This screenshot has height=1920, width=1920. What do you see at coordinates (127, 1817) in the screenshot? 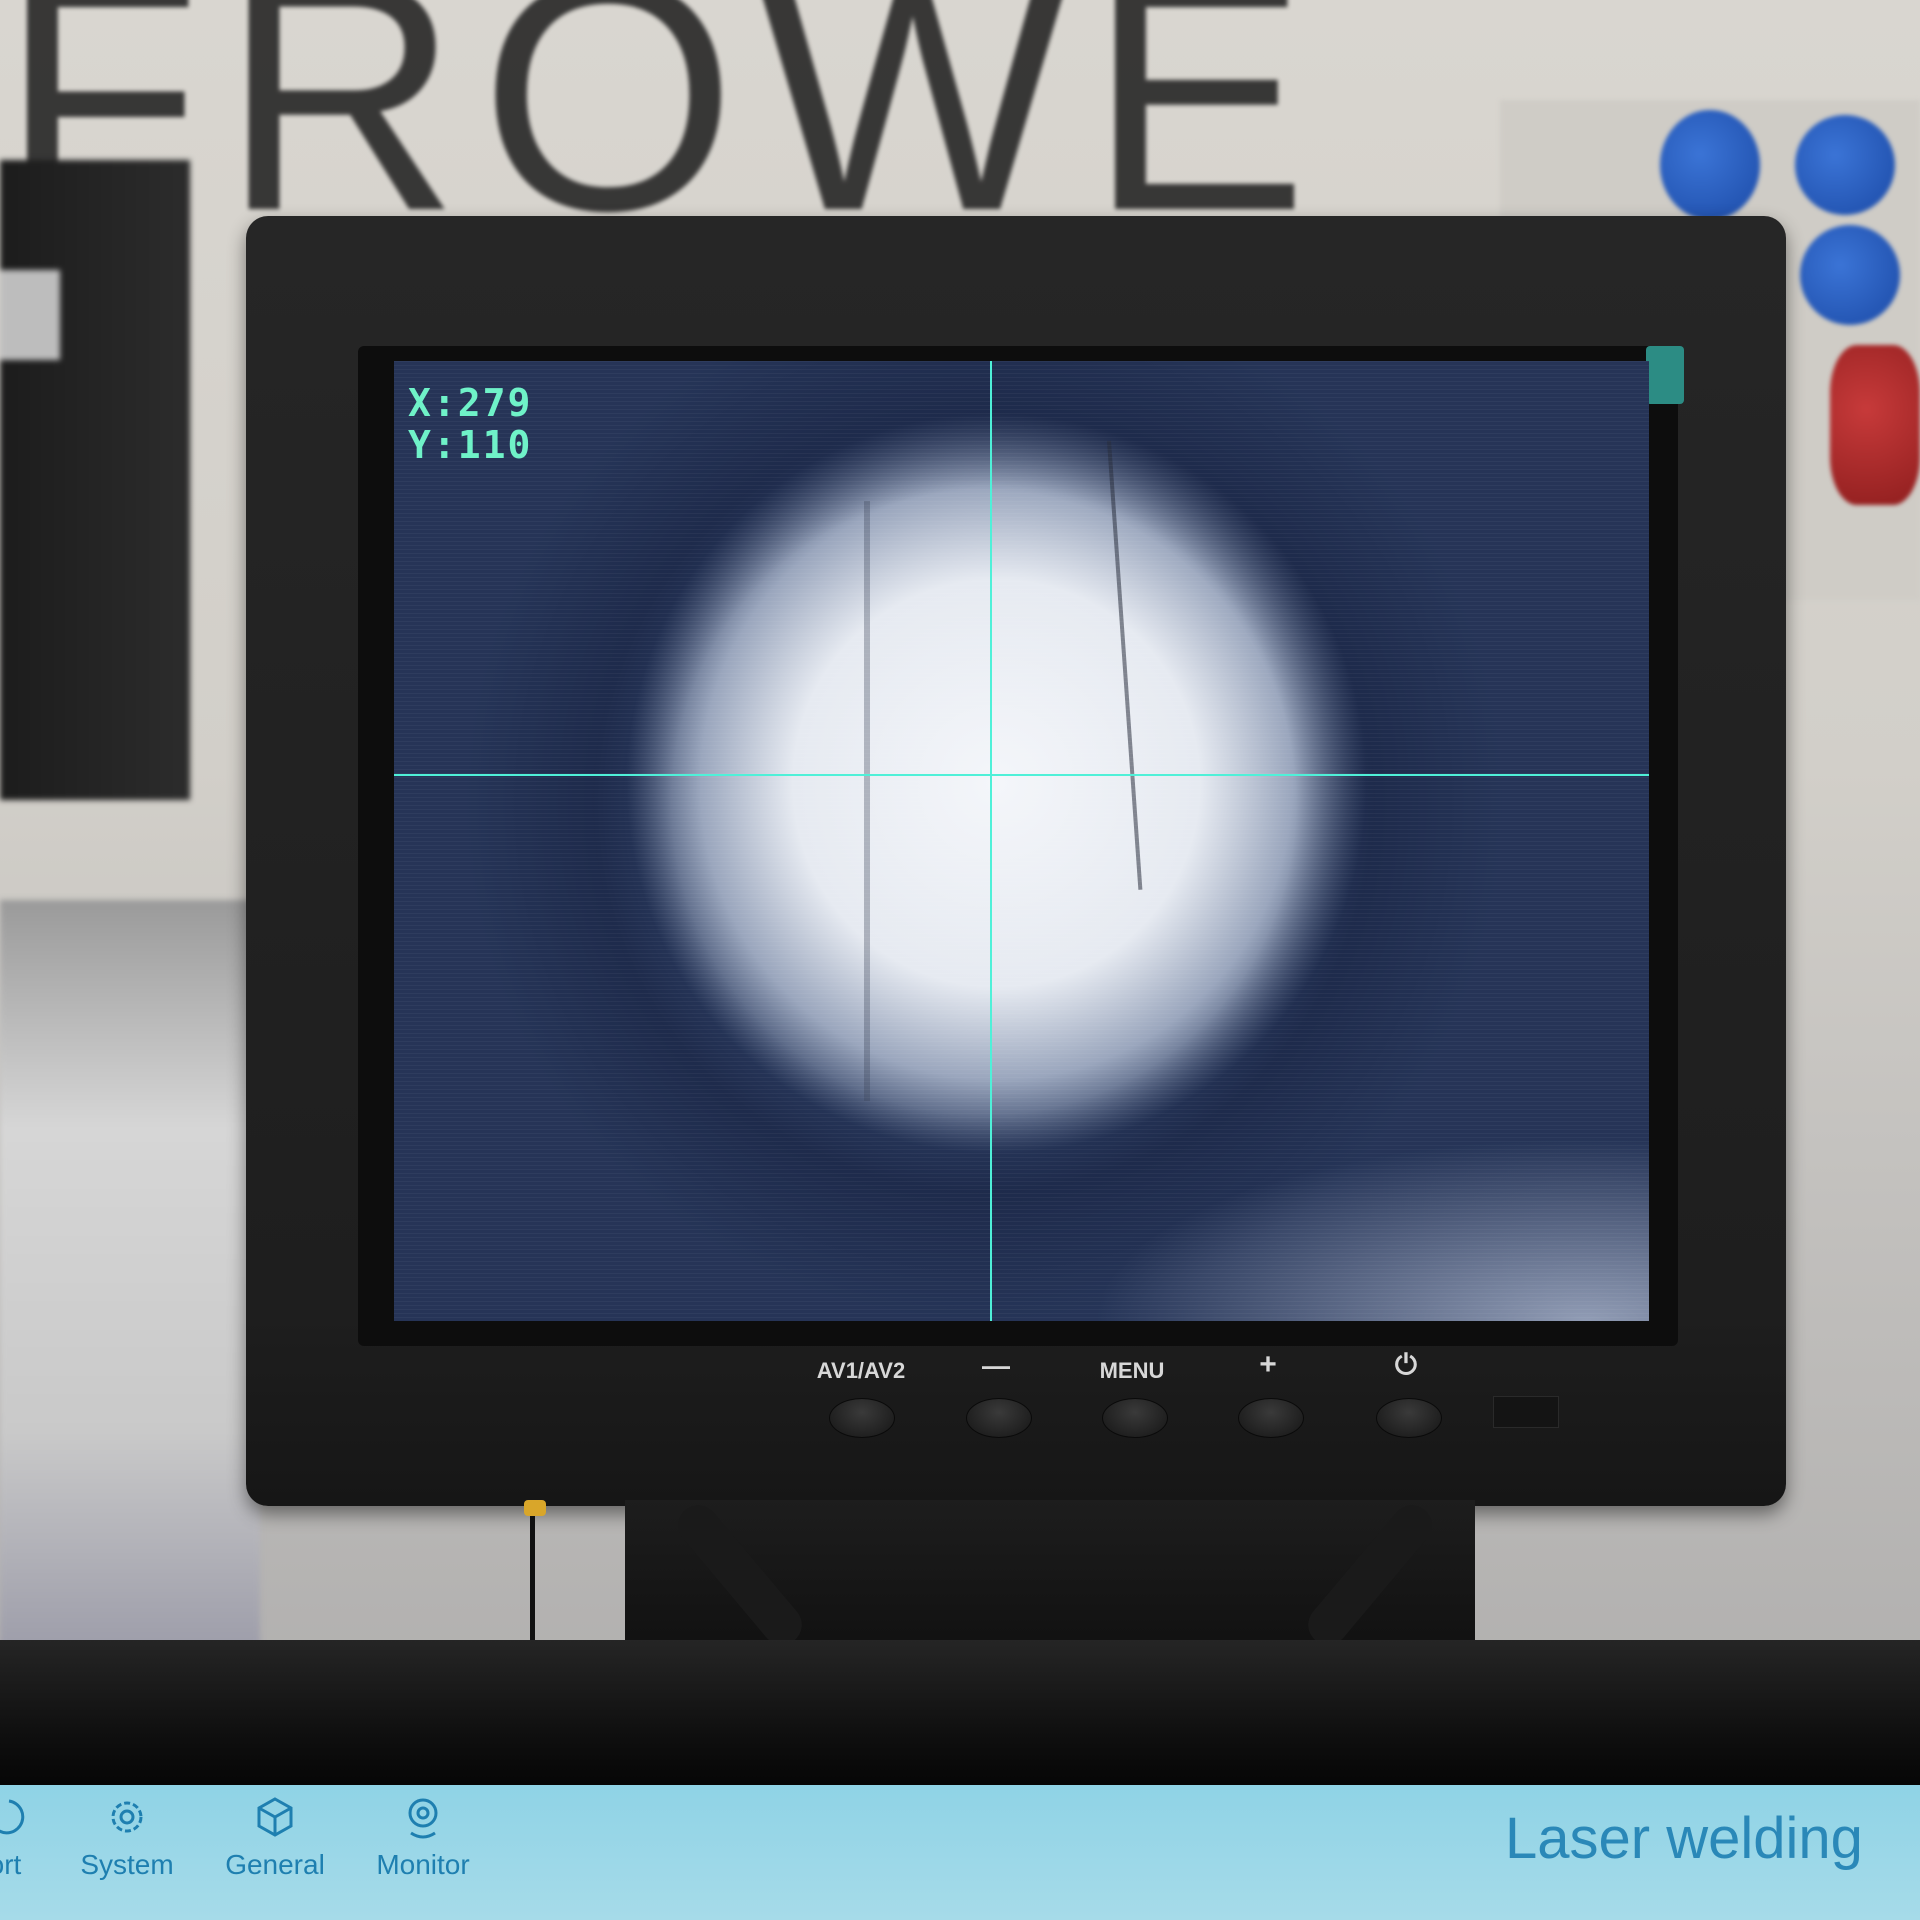
I see `gear-icon` at bounding box center [127, 1817].